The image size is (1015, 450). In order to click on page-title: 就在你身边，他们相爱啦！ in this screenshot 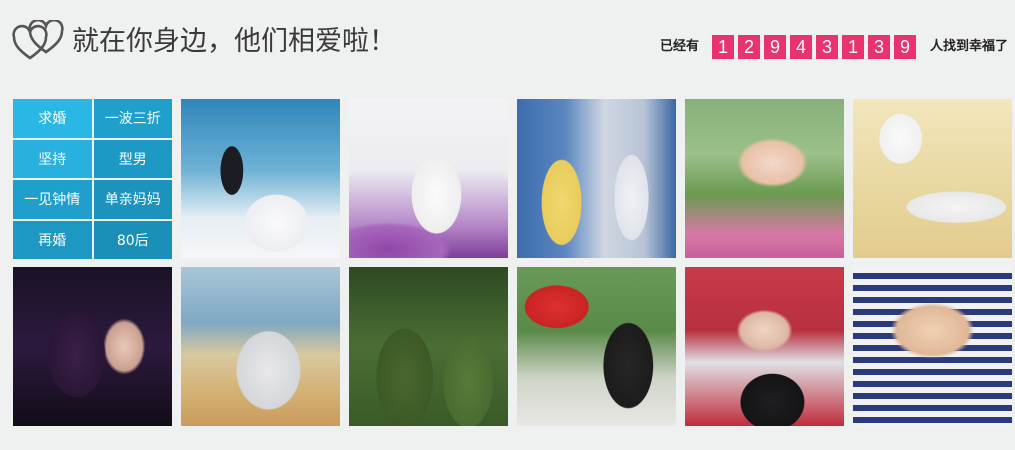, I will do `click(234, 41)`.